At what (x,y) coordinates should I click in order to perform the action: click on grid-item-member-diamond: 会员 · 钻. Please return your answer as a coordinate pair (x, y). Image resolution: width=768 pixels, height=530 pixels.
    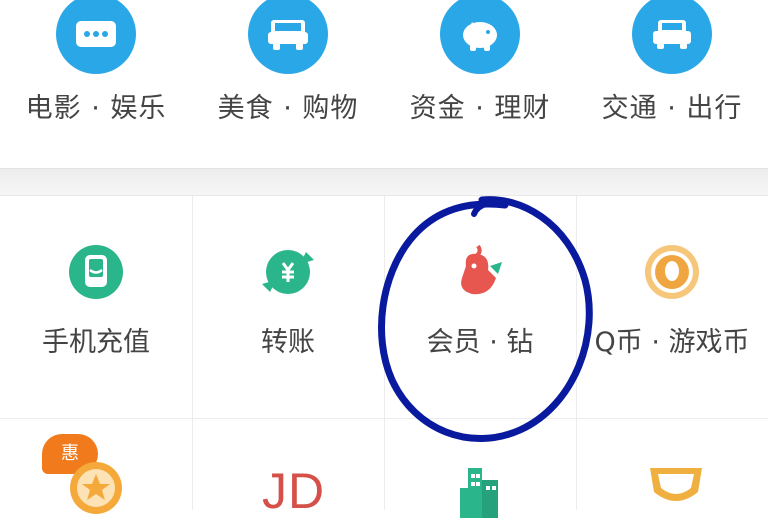
    Looking at the image, I should click on (480, 304).